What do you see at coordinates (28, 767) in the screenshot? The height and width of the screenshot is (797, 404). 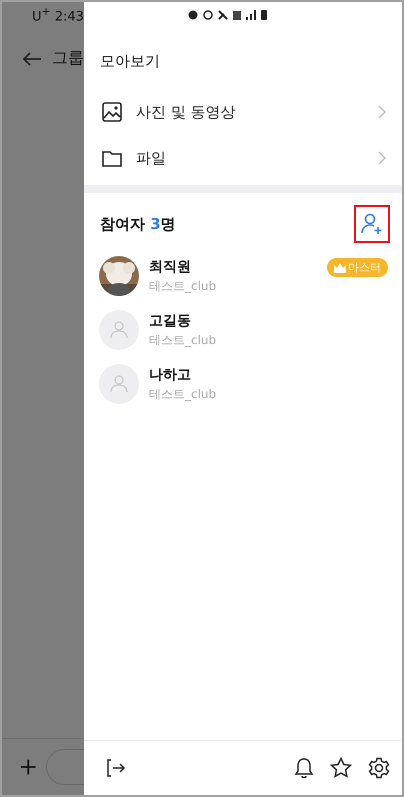 I see `plus-icon` at bounding box center [28, 767].